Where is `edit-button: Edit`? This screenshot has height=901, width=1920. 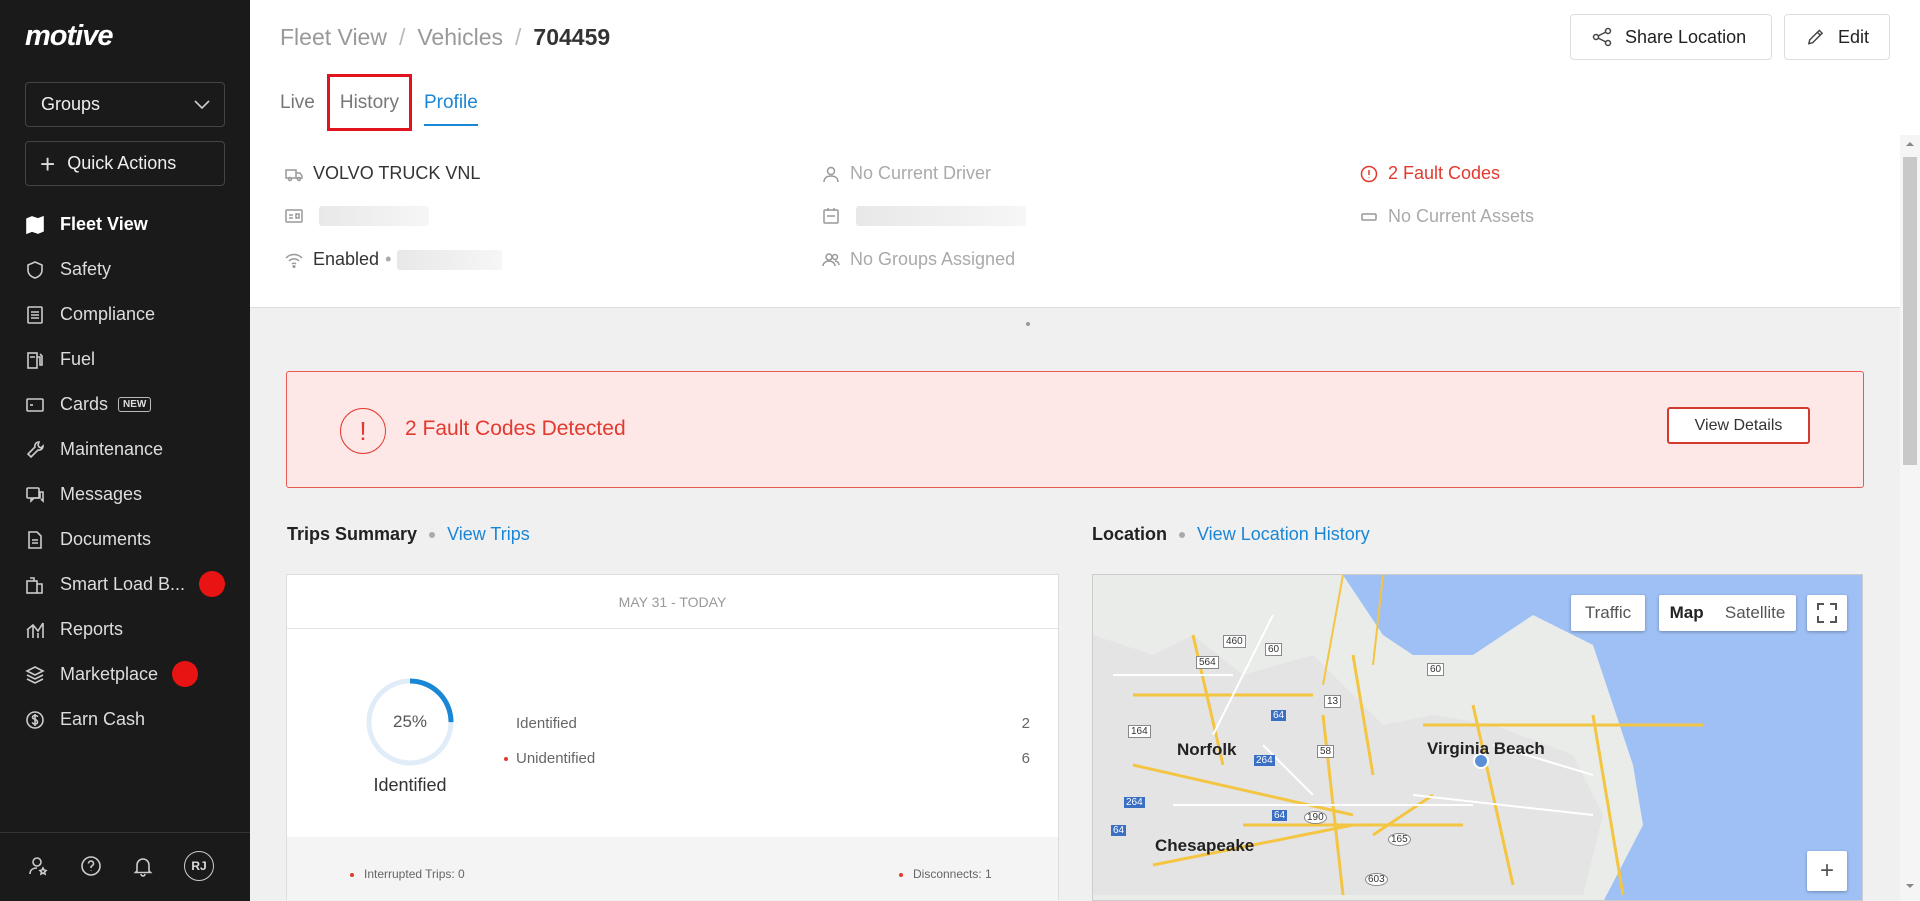
edit-button: Edit is located at coordinates (1837, 37).